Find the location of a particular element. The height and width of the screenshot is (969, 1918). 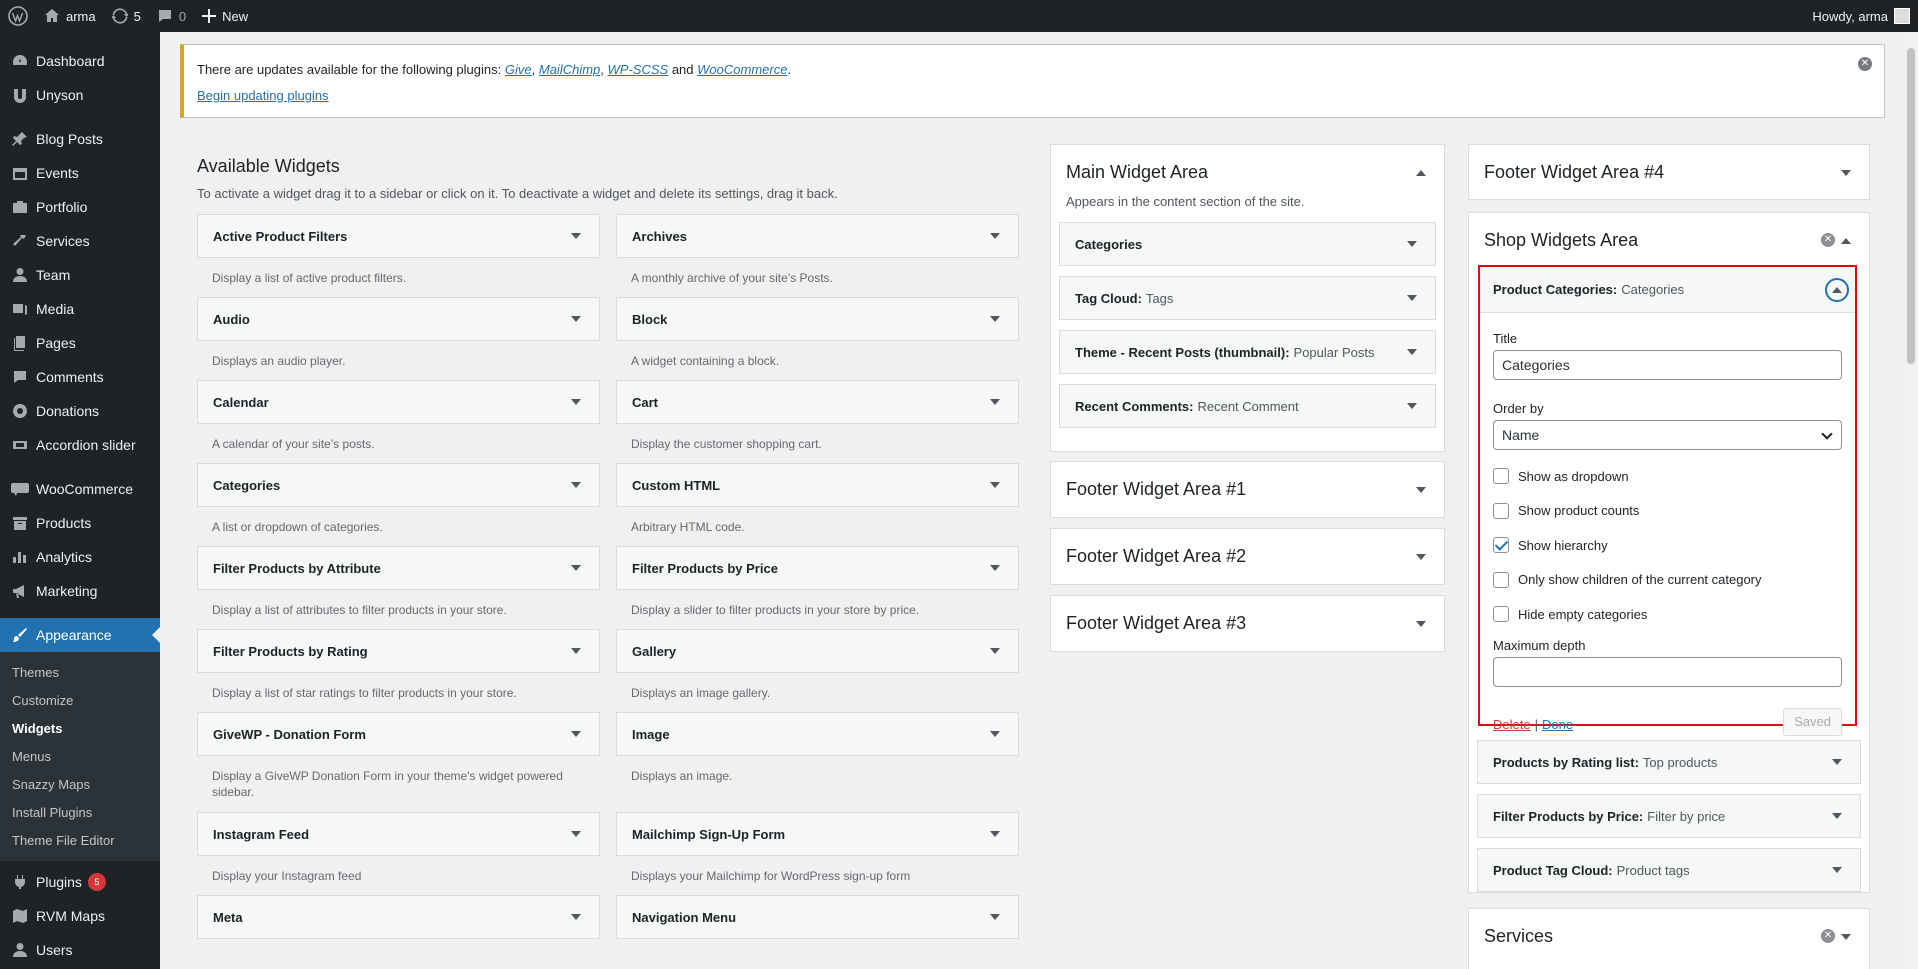

menu-item-analytics: Analytics is located at coordinates (80, 557).